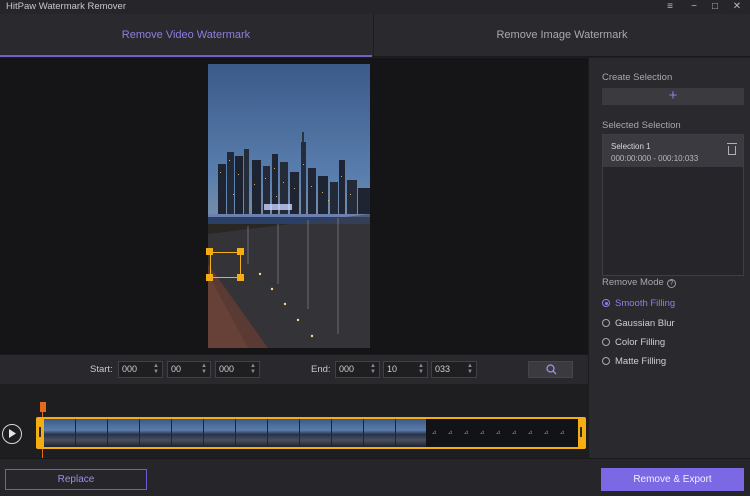 Image resolution: width=750 pixels, height=496 pixels. Describe the element at coordinates (392, 369) in the screenshot. I see `end-seconds-value: 10` at that location.